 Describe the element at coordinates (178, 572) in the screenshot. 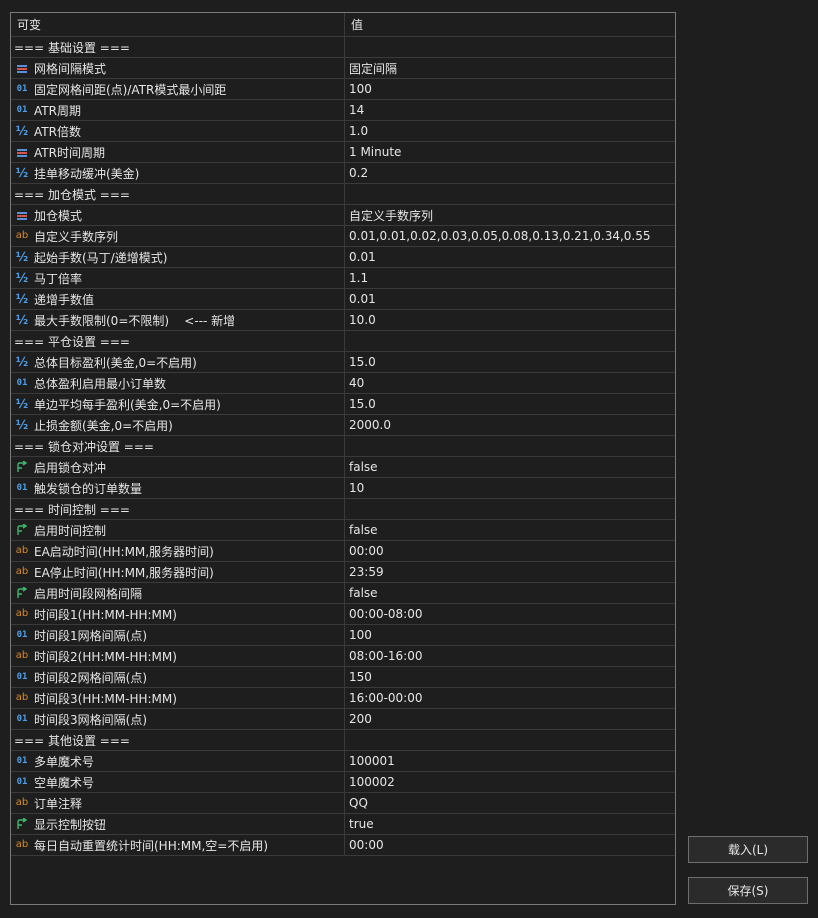

I see `parameter-name-cell: ab EA停止时间(HH:MM,服务器时间)` at that location.